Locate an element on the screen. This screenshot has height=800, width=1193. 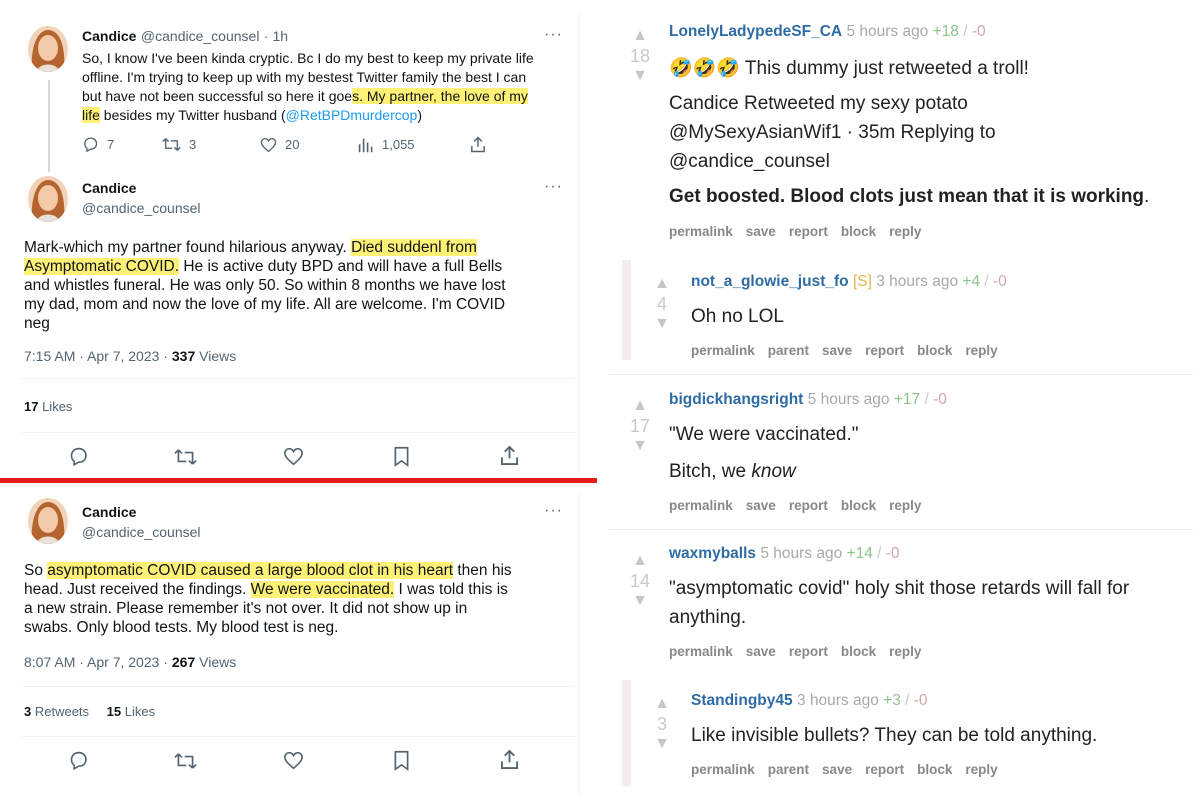
tweet-time: · 1h is located at coordinates (276, 36).